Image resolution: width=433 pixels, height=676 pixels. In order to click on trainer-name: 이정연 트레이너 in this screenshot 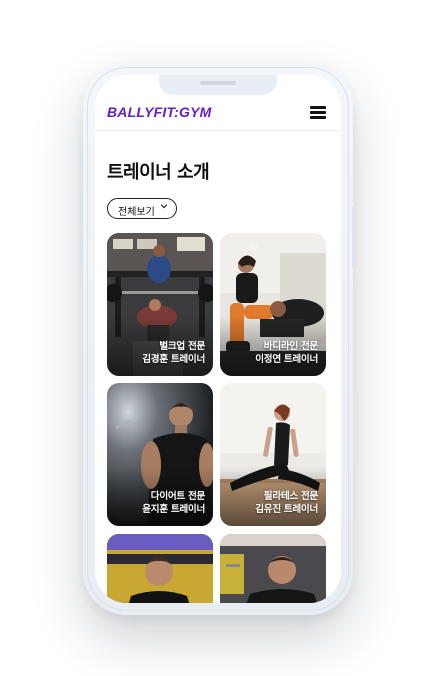, I will do `click(286, 359)`.